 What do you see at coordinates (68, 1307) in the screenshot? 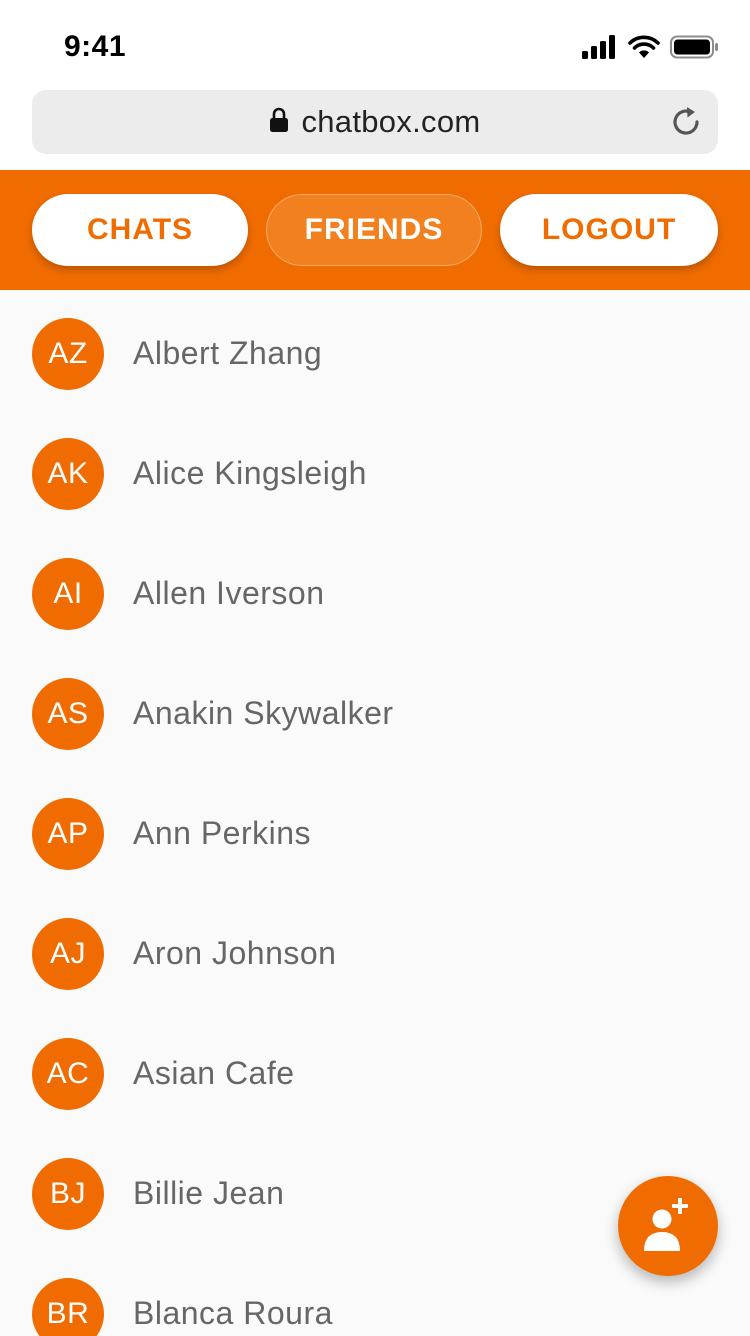
I see `avatar: BR` at bounding box center [68, 1307].